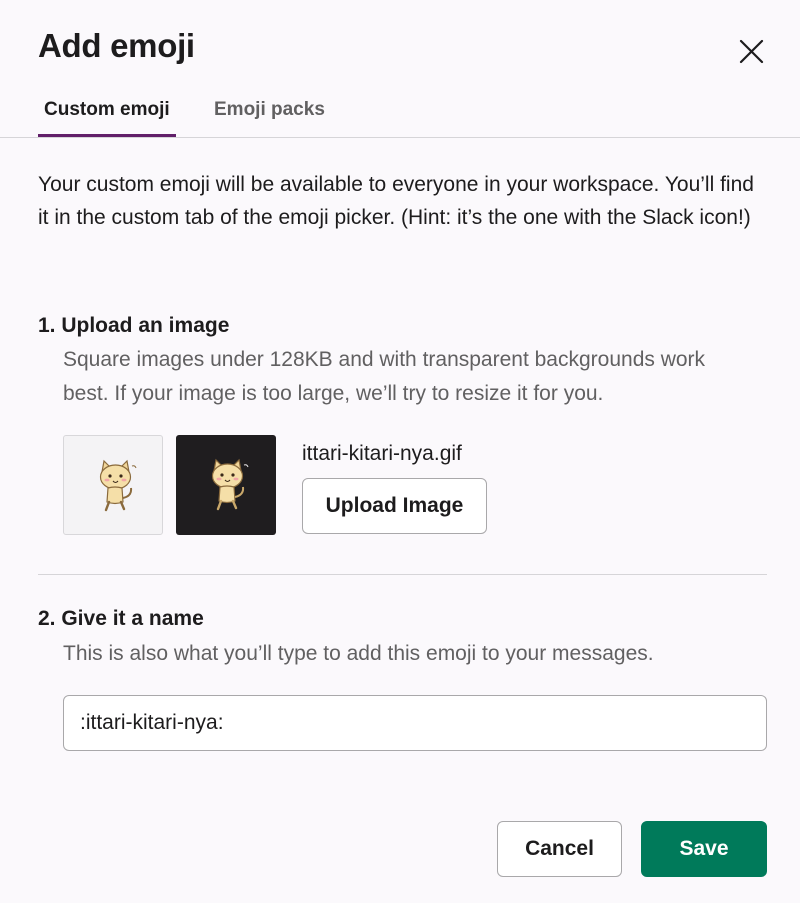 This screenshot has width=800, height=903. Describe the element at coordinates (415, 723) in the screenshot. I see `emoji-name-input: :ittari-kitari-nya:` at that location.